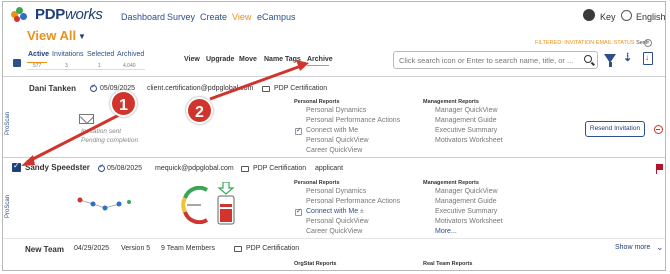 The height and width of the screenshot is (274, 670). I want to click on annotation-badge-2: 2, so click(199, 110).